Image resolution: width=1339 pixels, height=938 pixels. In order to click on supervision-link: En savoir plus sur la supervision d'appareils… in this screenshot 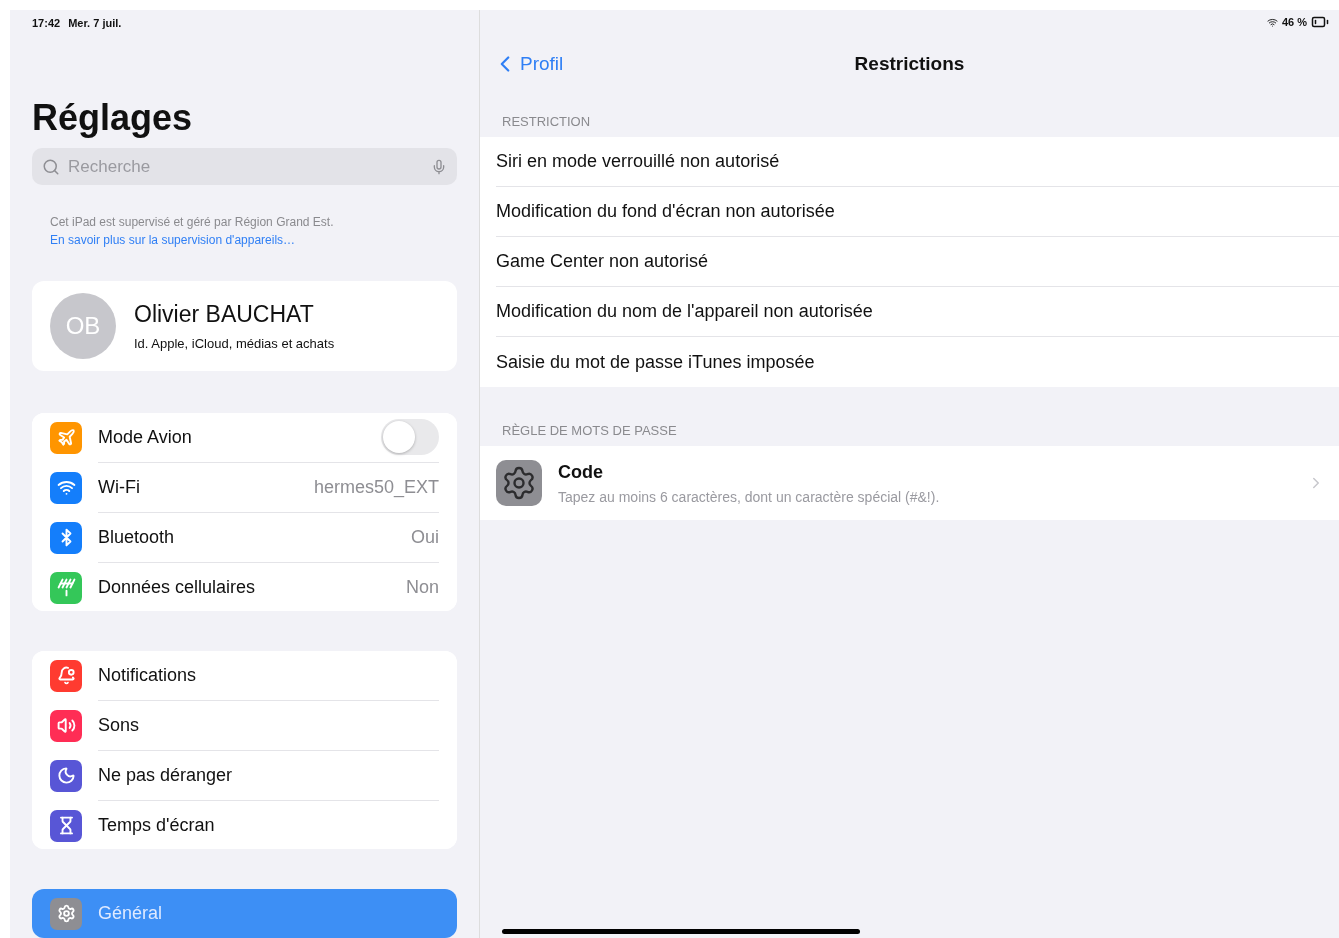, I will do `click(173, 240)`.